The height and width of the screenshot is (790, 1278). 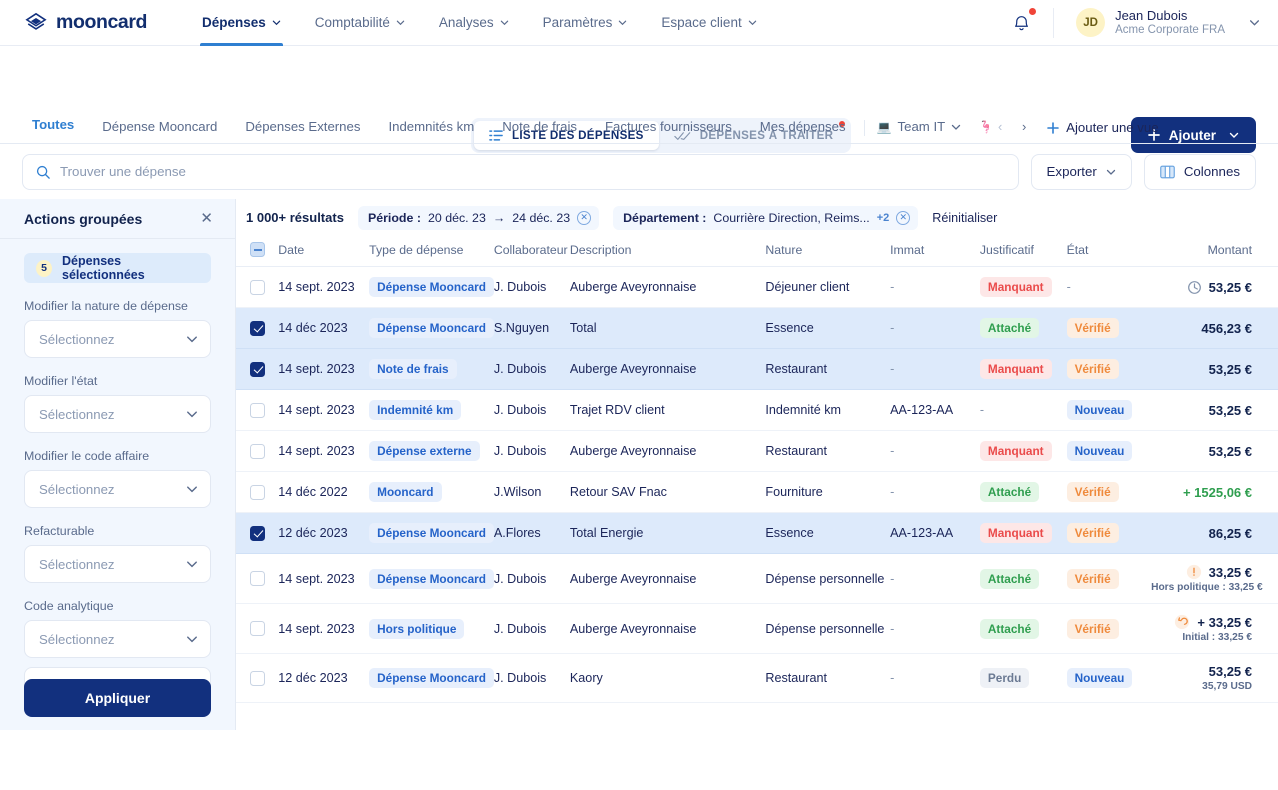 I want to click on cell-justificatif: Attaché, so click(x=1023, y=492).